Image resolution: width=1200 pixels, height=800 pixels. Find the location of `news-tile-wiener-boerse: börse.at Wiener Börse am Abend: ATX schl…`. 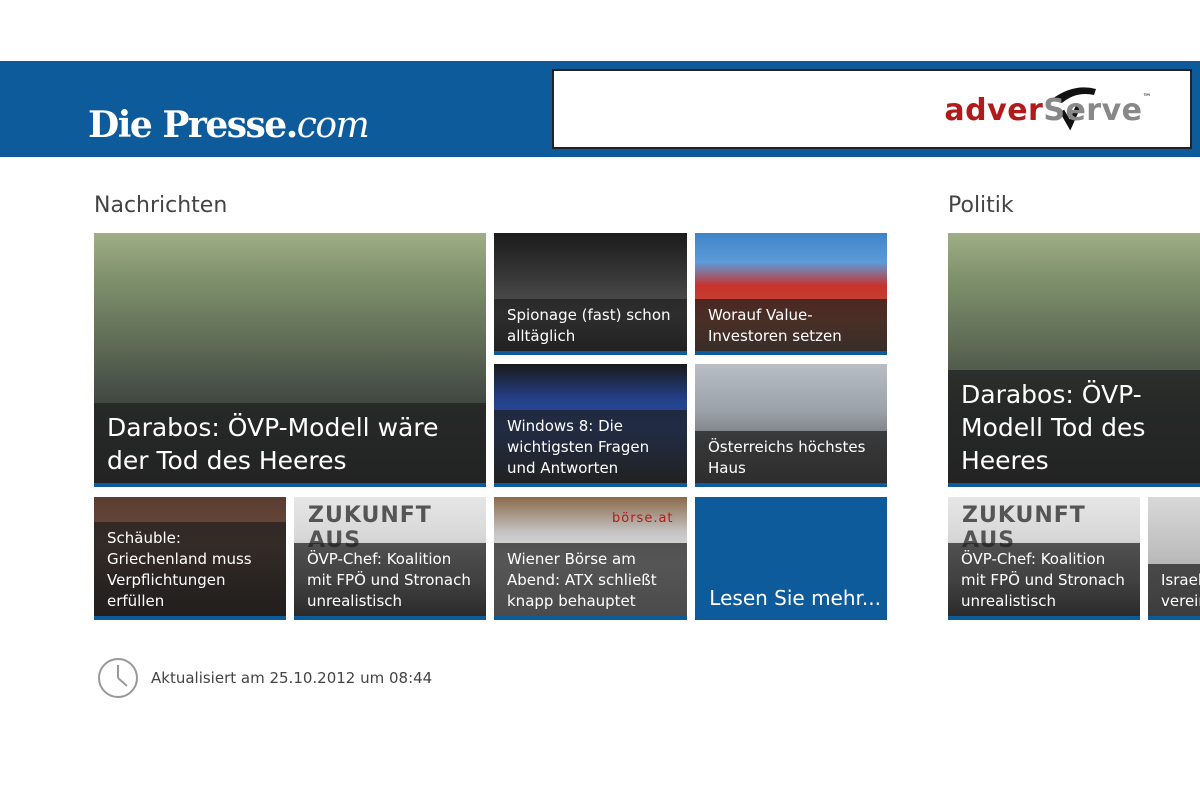

news-tile-wiener-boerse: börse.at Wiener Börse am Abend: ATX schl… is located at coordinates (590, 558).